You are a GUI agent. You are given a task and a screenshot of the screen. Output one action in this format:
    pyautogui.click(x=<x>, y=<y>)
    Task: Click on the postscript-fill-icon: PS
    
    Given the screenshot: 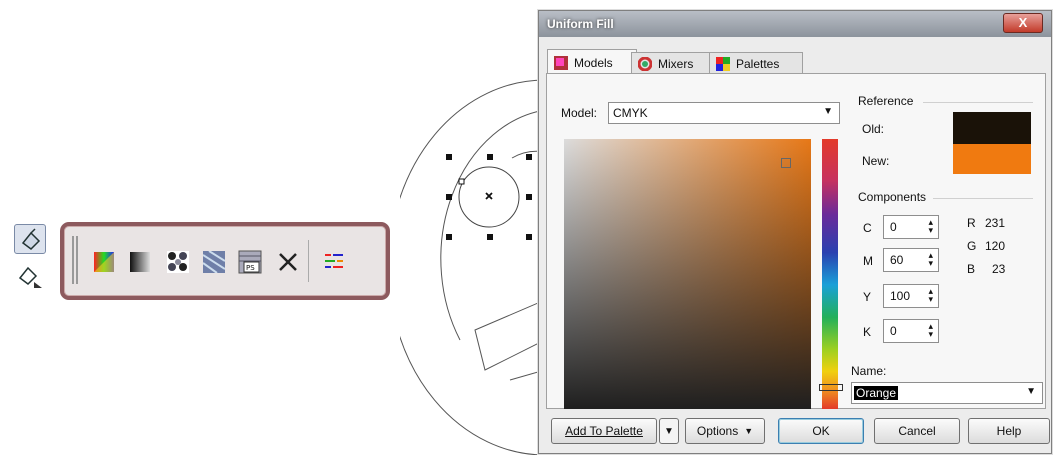 What is the action you would take?
    pyautogui.click(x=250, y=262)
    